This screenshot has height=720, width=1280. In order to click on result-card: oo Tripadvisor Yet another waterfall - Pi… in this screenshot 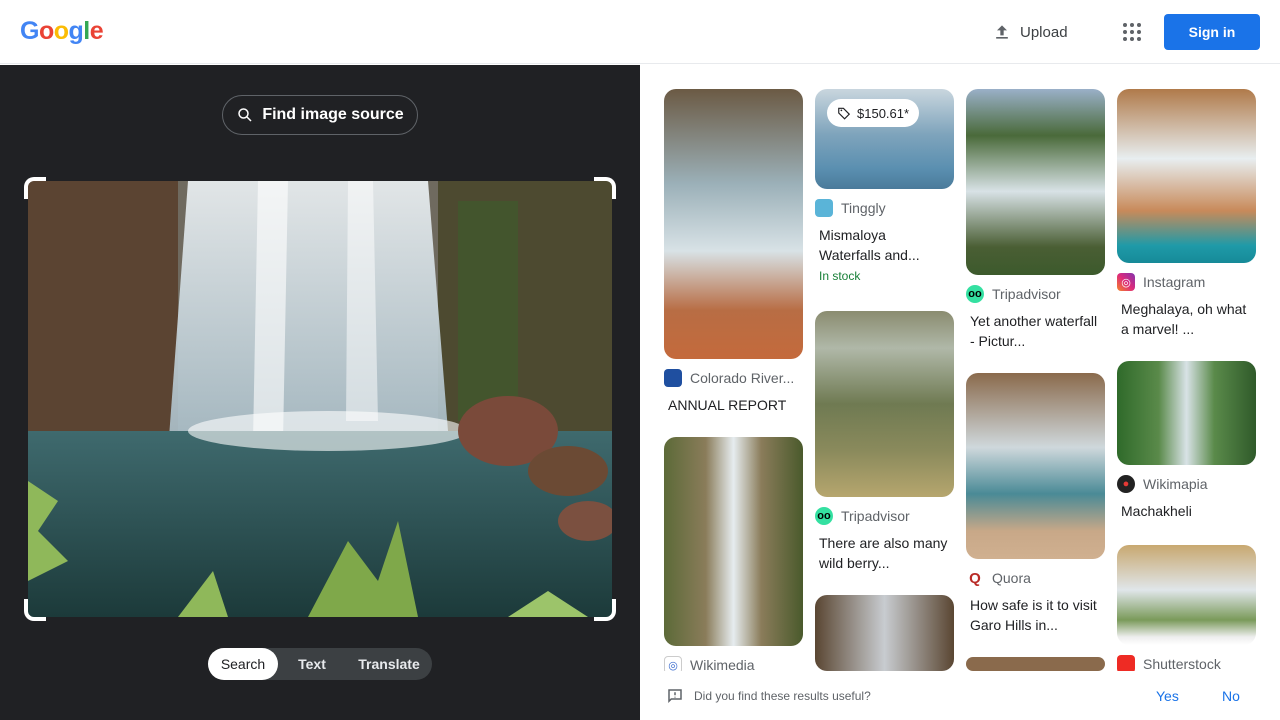, I will do `click(1035, 220)`.